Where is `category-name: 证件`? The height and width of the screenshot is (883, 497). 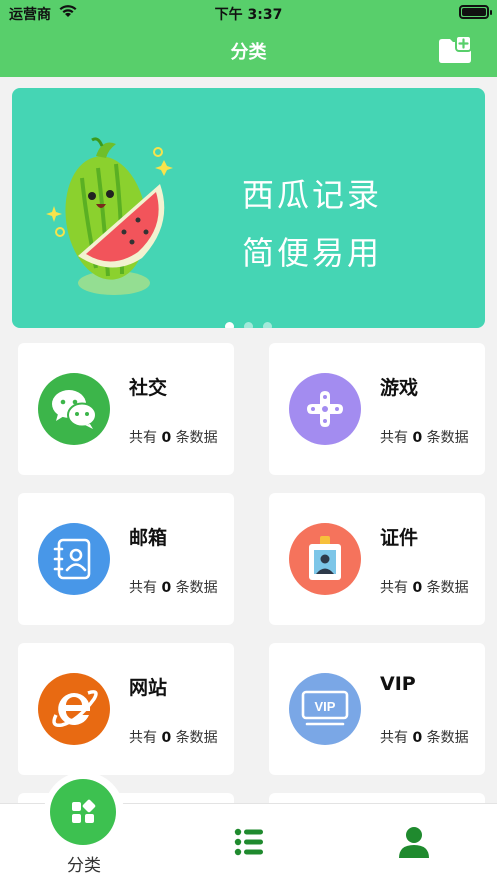 category-name: 证件 is located at coordinates (399, 538).